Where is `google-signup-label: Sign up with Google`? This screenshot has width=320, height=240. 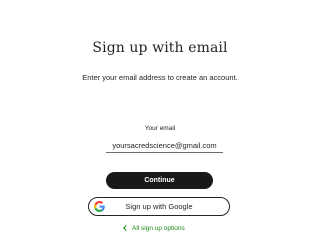
google-signup-label: Sign up with Google is located at coordinates (159, 206).